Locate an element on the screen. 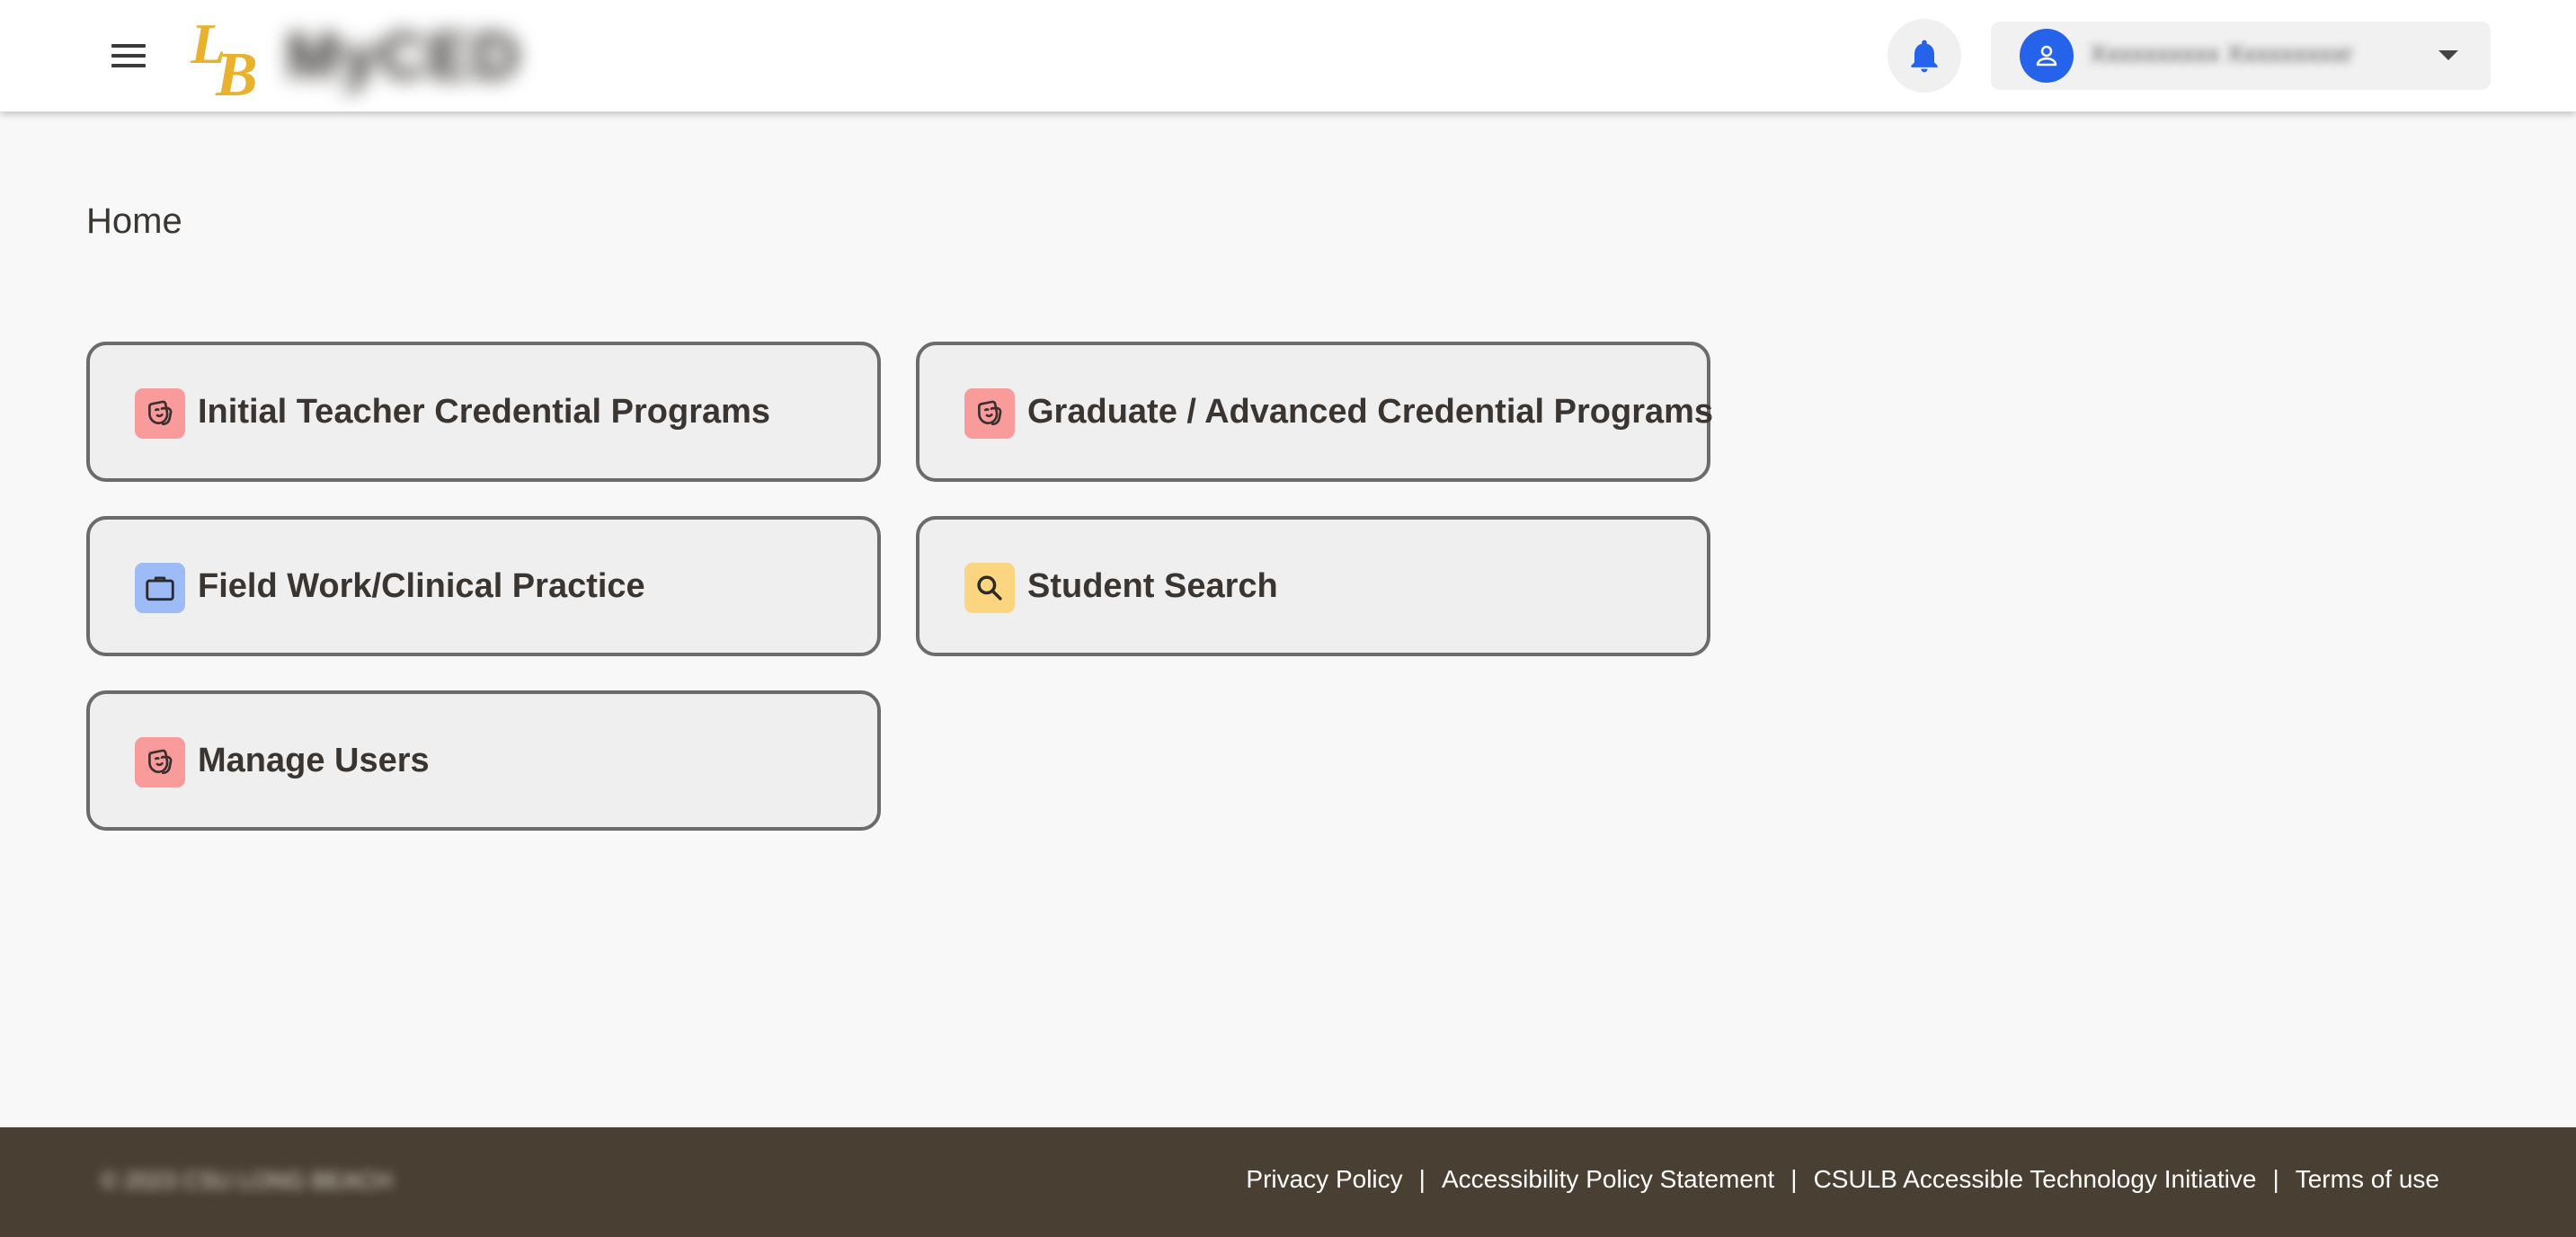 The image size is (2576, 1237). svg-text: B is located at coordinates (236, 71).